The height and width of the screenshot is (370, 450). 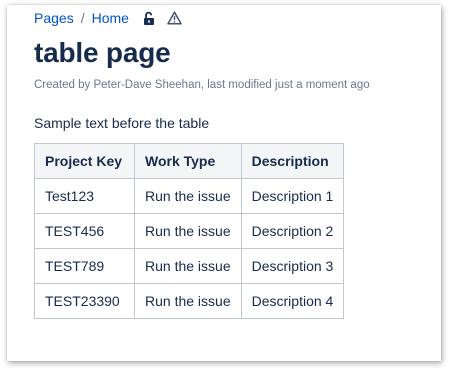 I want to click on breadcrumb-home-link: Home, so click(x=110, y=18).